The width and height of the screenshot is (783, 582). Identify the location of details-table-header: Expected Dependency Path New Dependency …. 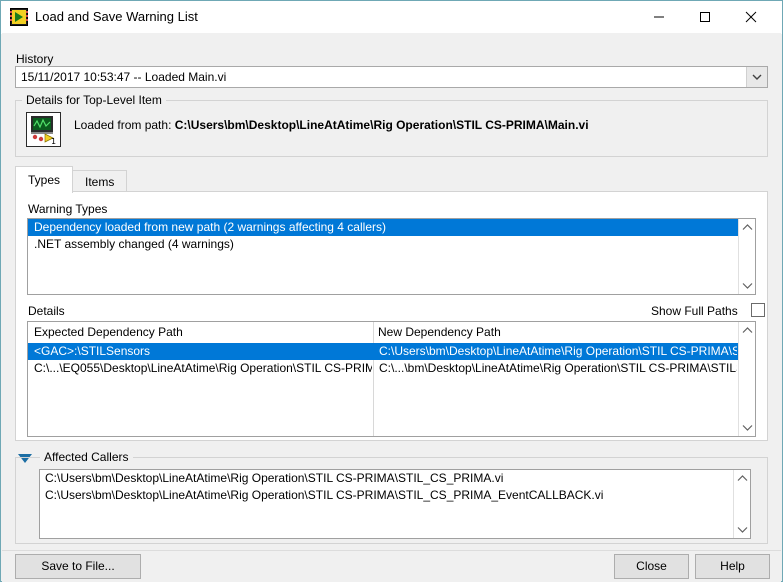
(391, 333).